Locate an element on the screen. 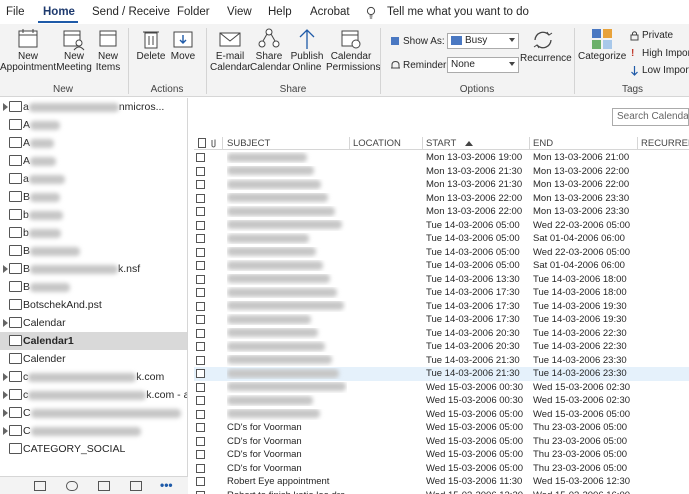 The height and width of the screenshot is (494, 689). table-row: Mon 13-03-2006 19:00 Mon 13-03-2006 21:00 is located at coordinates (441, 158).